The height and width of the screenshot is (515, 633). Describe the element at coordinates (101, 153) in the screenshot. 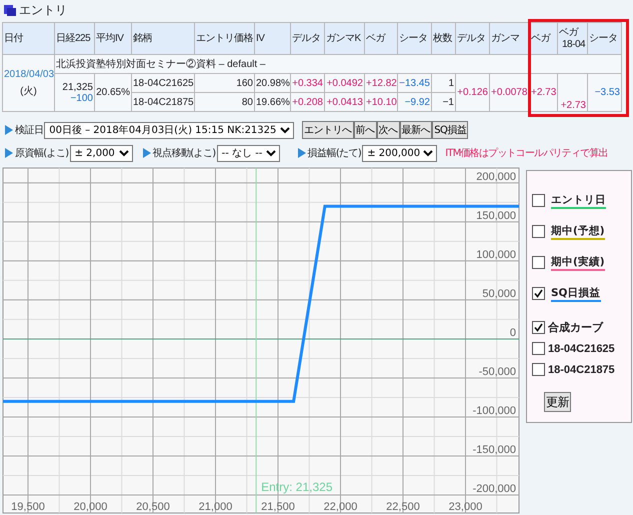

I see `range-select: ± 2,000` at that location.